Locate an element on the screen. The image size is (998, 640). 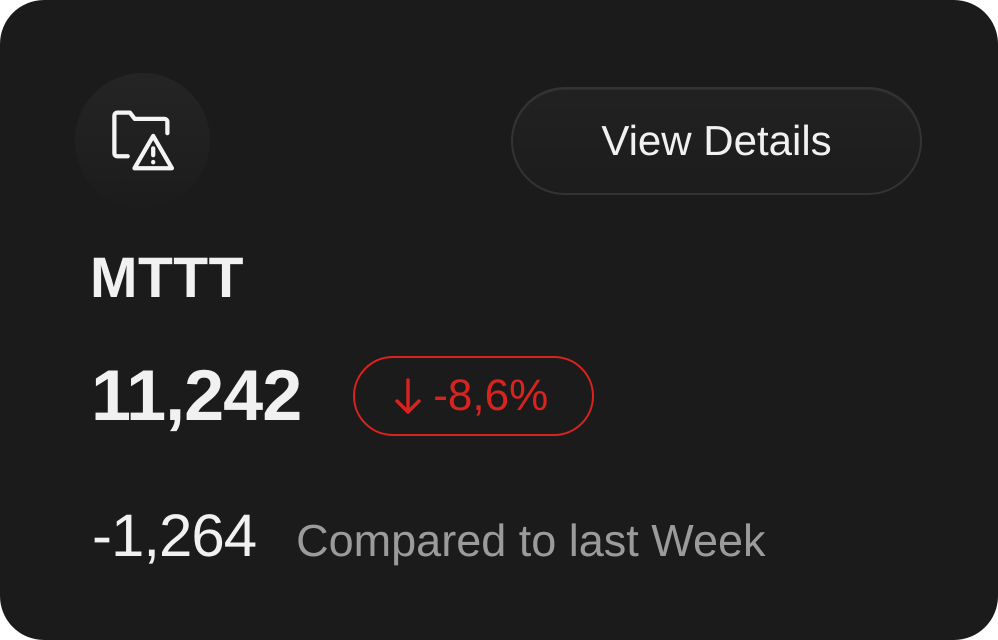
view-details-button: View Details is located at coordinates (716, 140).